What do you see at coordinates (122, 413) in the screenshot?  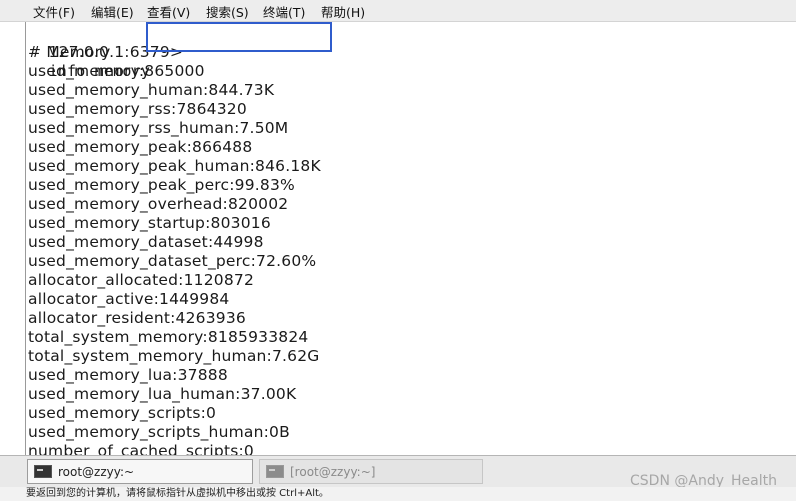 I see `output-line: used_memory_scripts:0` at bounding box center [122, 413].